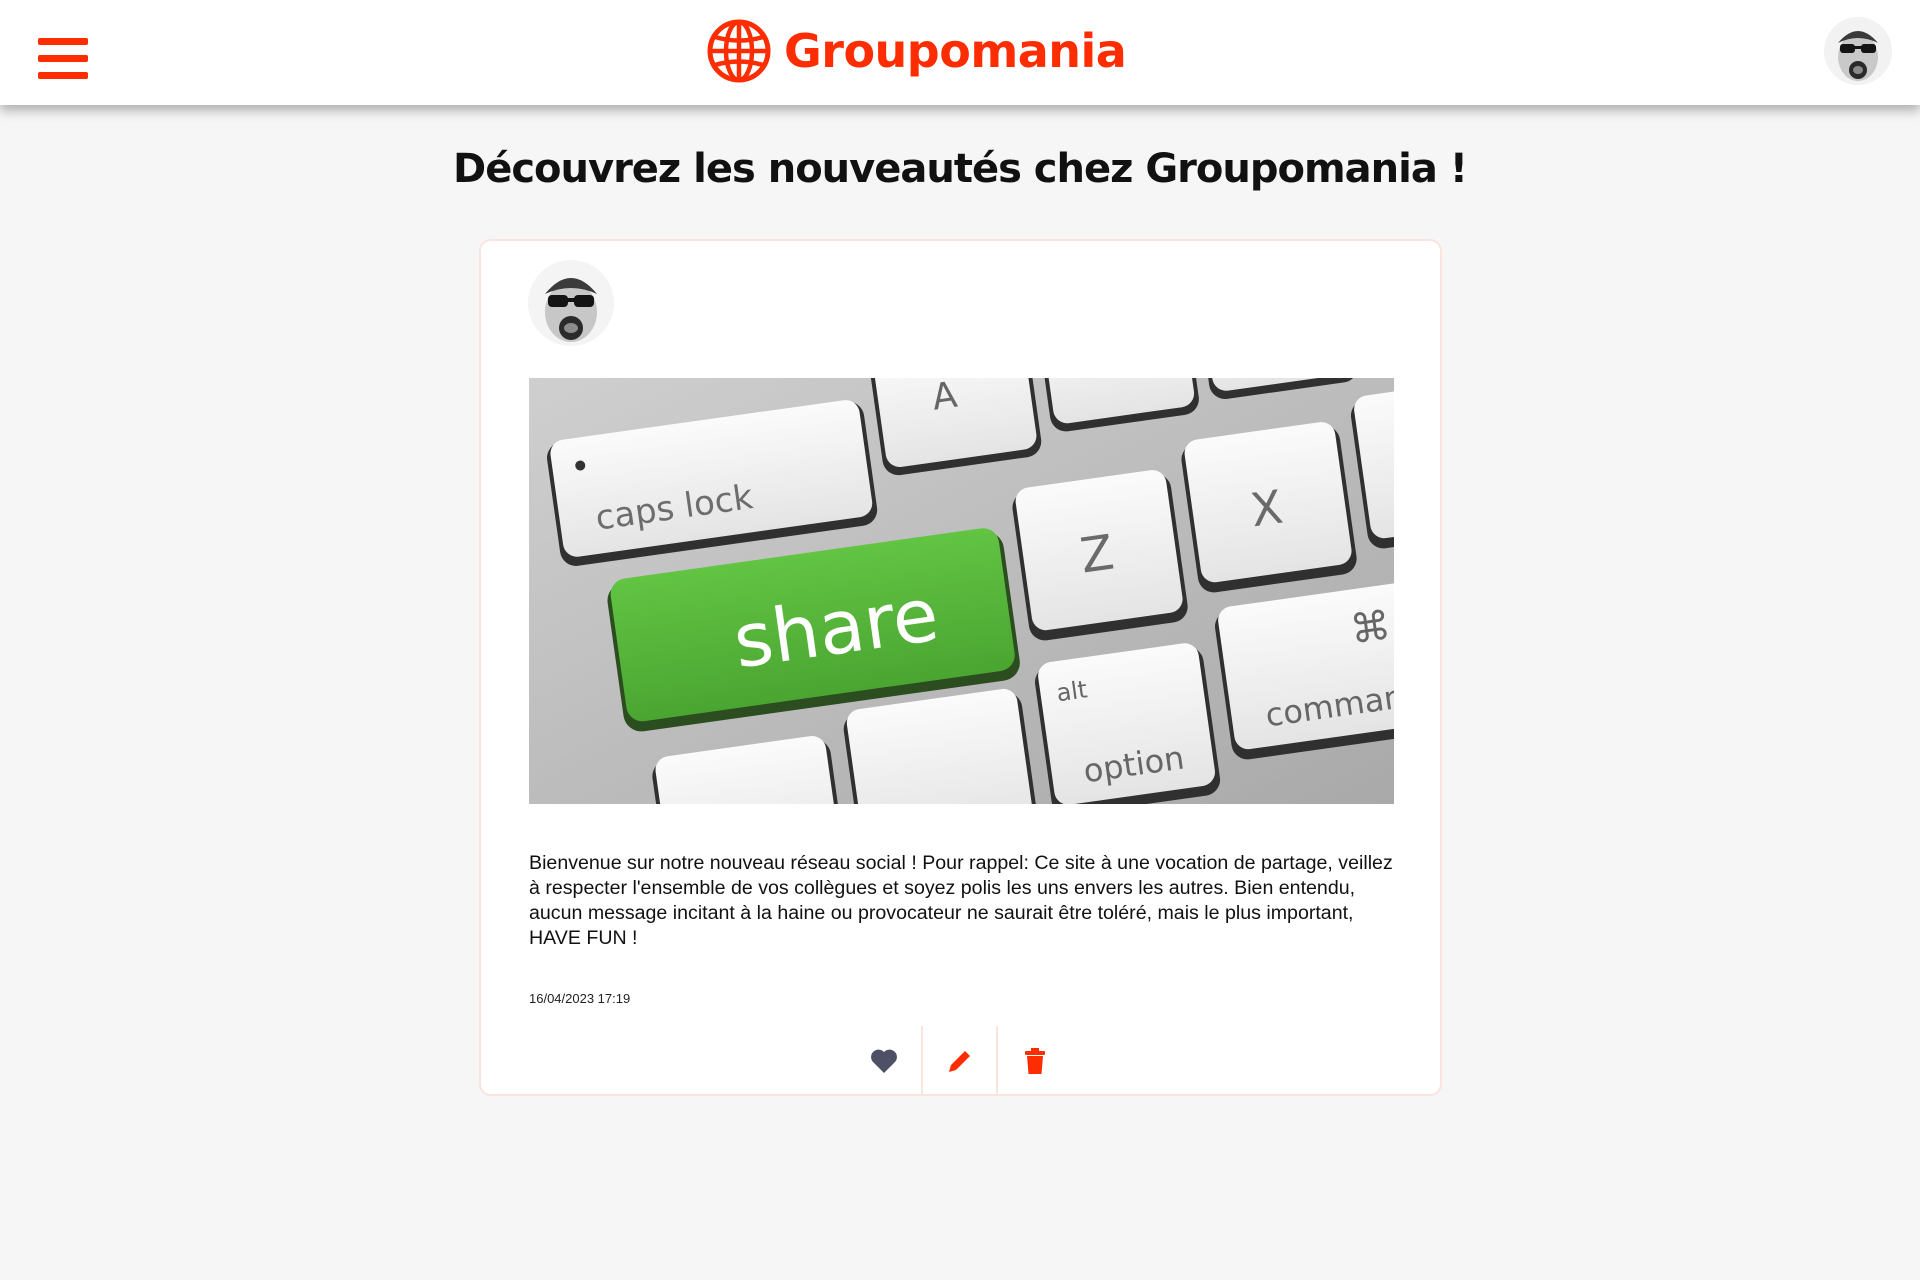 The height and width of the screenshot is (1280, 1920). What do you see at coordinates (1269, 507) in the screenshot?
I see `key-x: X` at bounding box center [1269, 507].